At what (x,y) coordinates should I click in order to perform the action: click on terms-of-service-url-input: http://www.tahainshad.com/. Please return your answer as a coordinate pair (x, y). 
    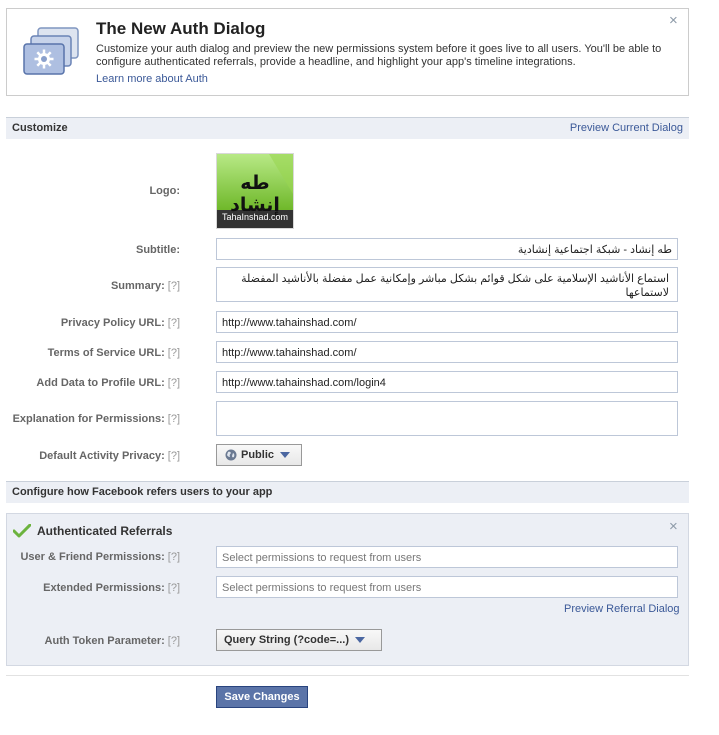
    Looking at the image, I should click on (447, 352).